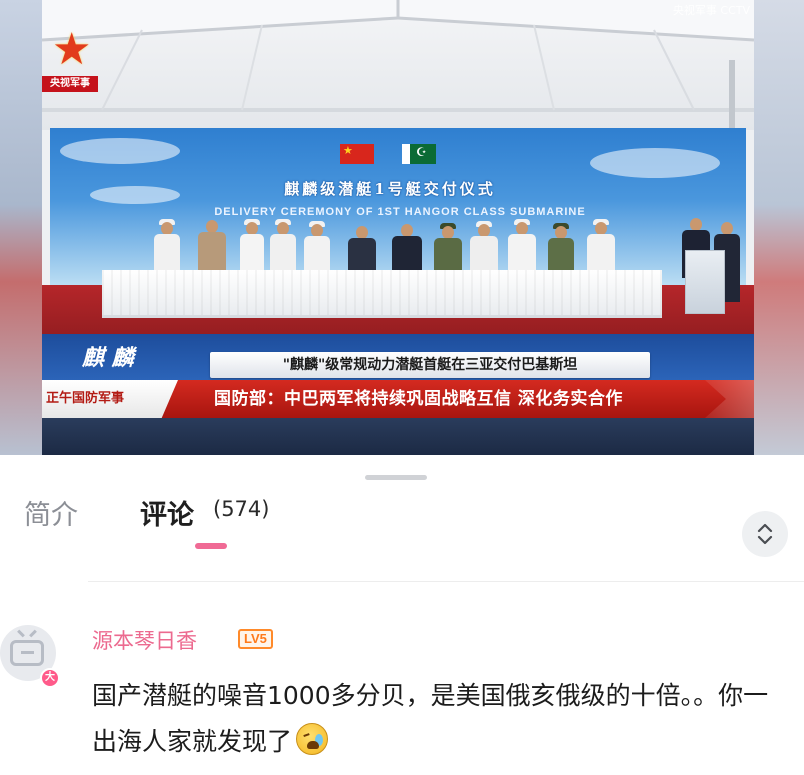  I want to click on chevron-up-down-icon, so click(765, 534).